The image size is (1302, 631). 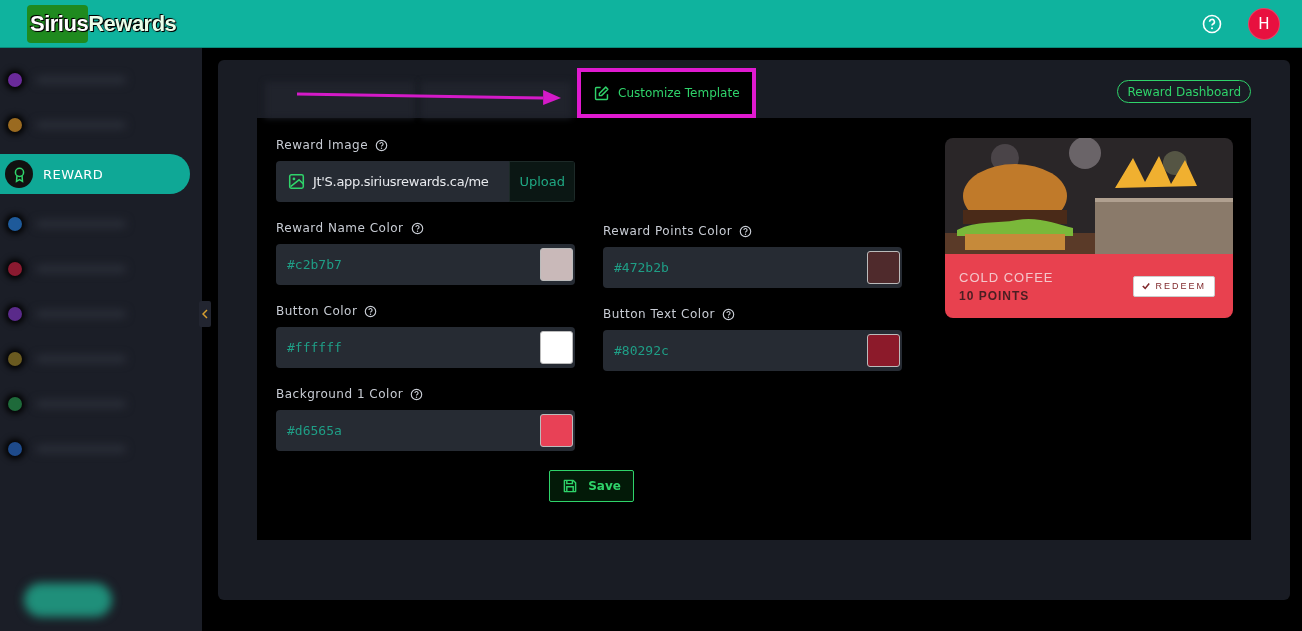 What do you see at coordinates (296, 181) in the screenshot?
I see `image-icon` at bounding box center [296, 181].